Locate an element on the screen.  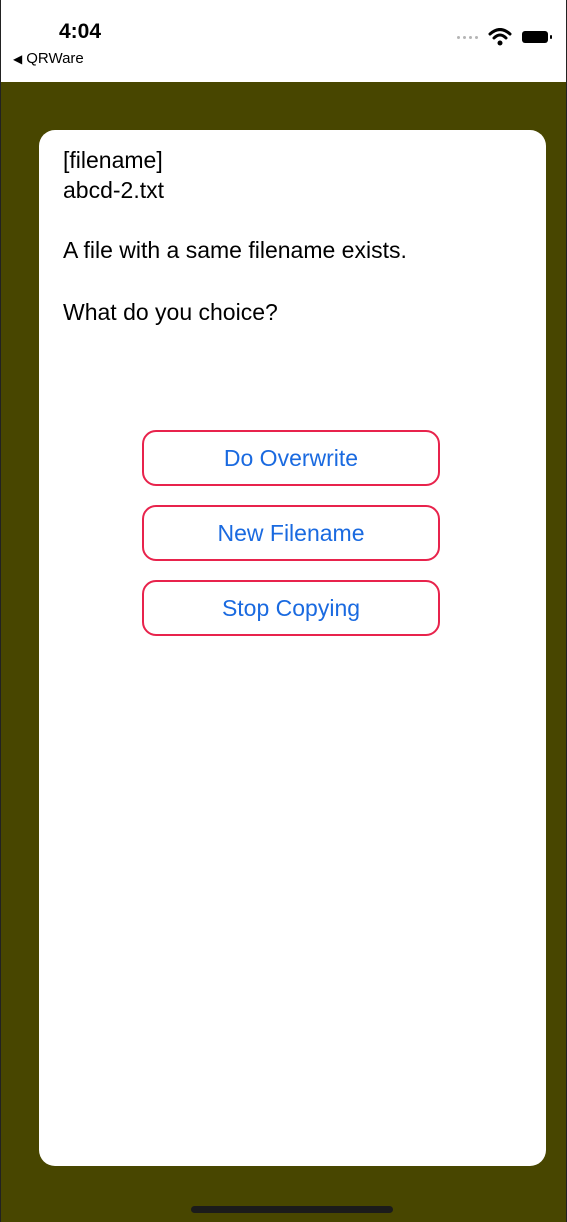
choice-question: What do you choice? is located at coordinates (170, 312).